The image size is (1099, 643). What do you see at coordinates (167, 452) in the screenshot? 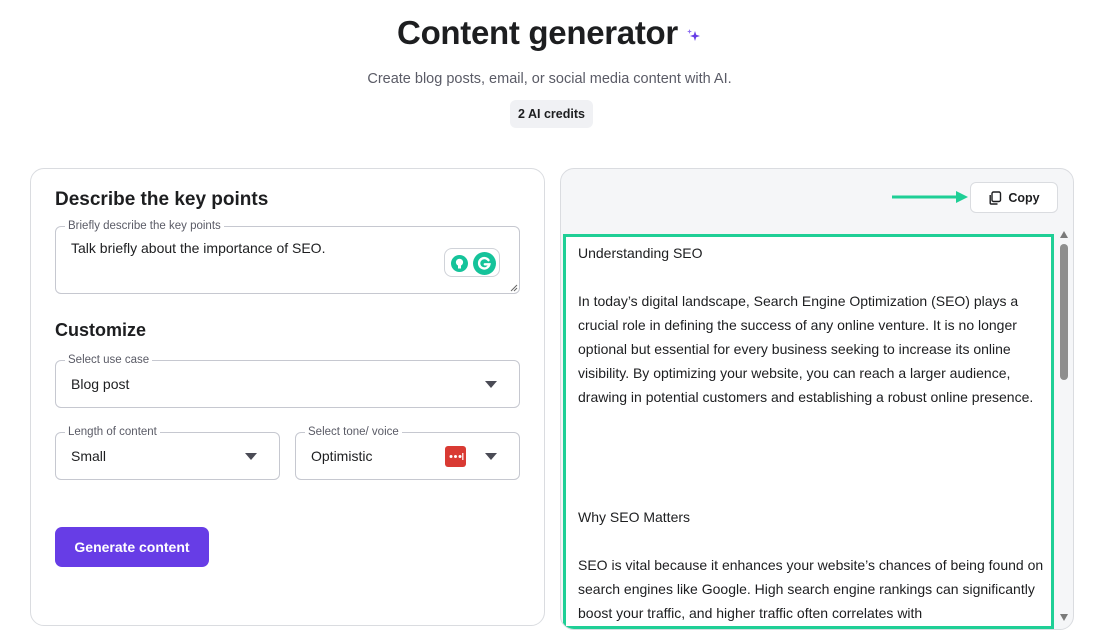
I see `length-select: Length of content Small` at bounding box center [167, 452].